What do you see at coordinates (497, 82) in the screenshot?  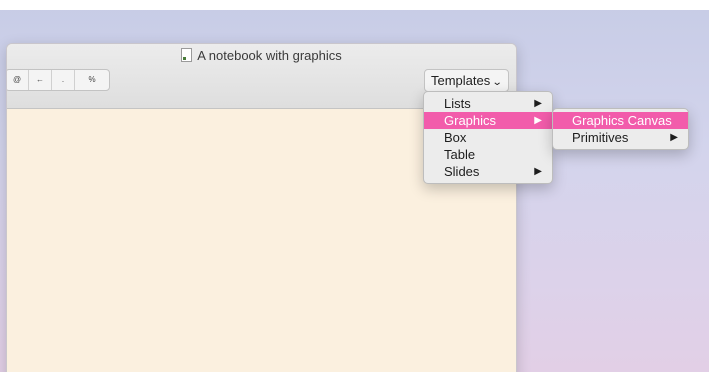 I see `chevron-down-icon: ⌄` at bounding box center [497, 82].